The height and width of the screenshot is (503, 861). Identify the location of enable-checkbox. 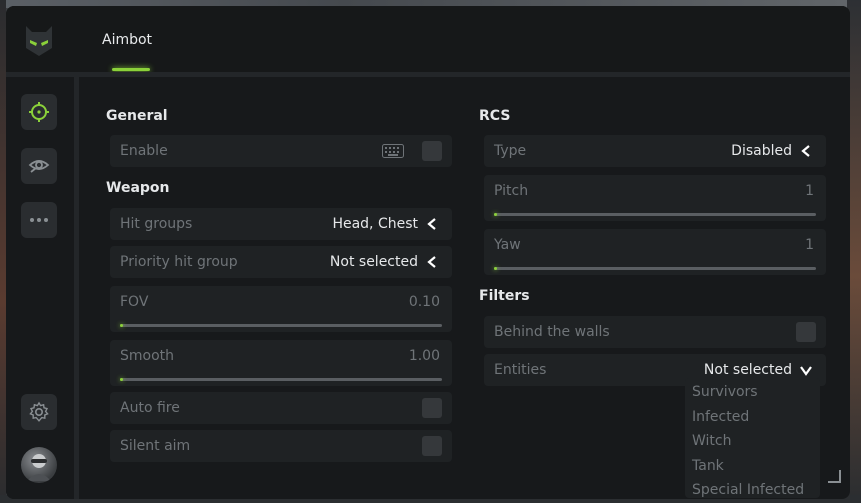
(432, 151).